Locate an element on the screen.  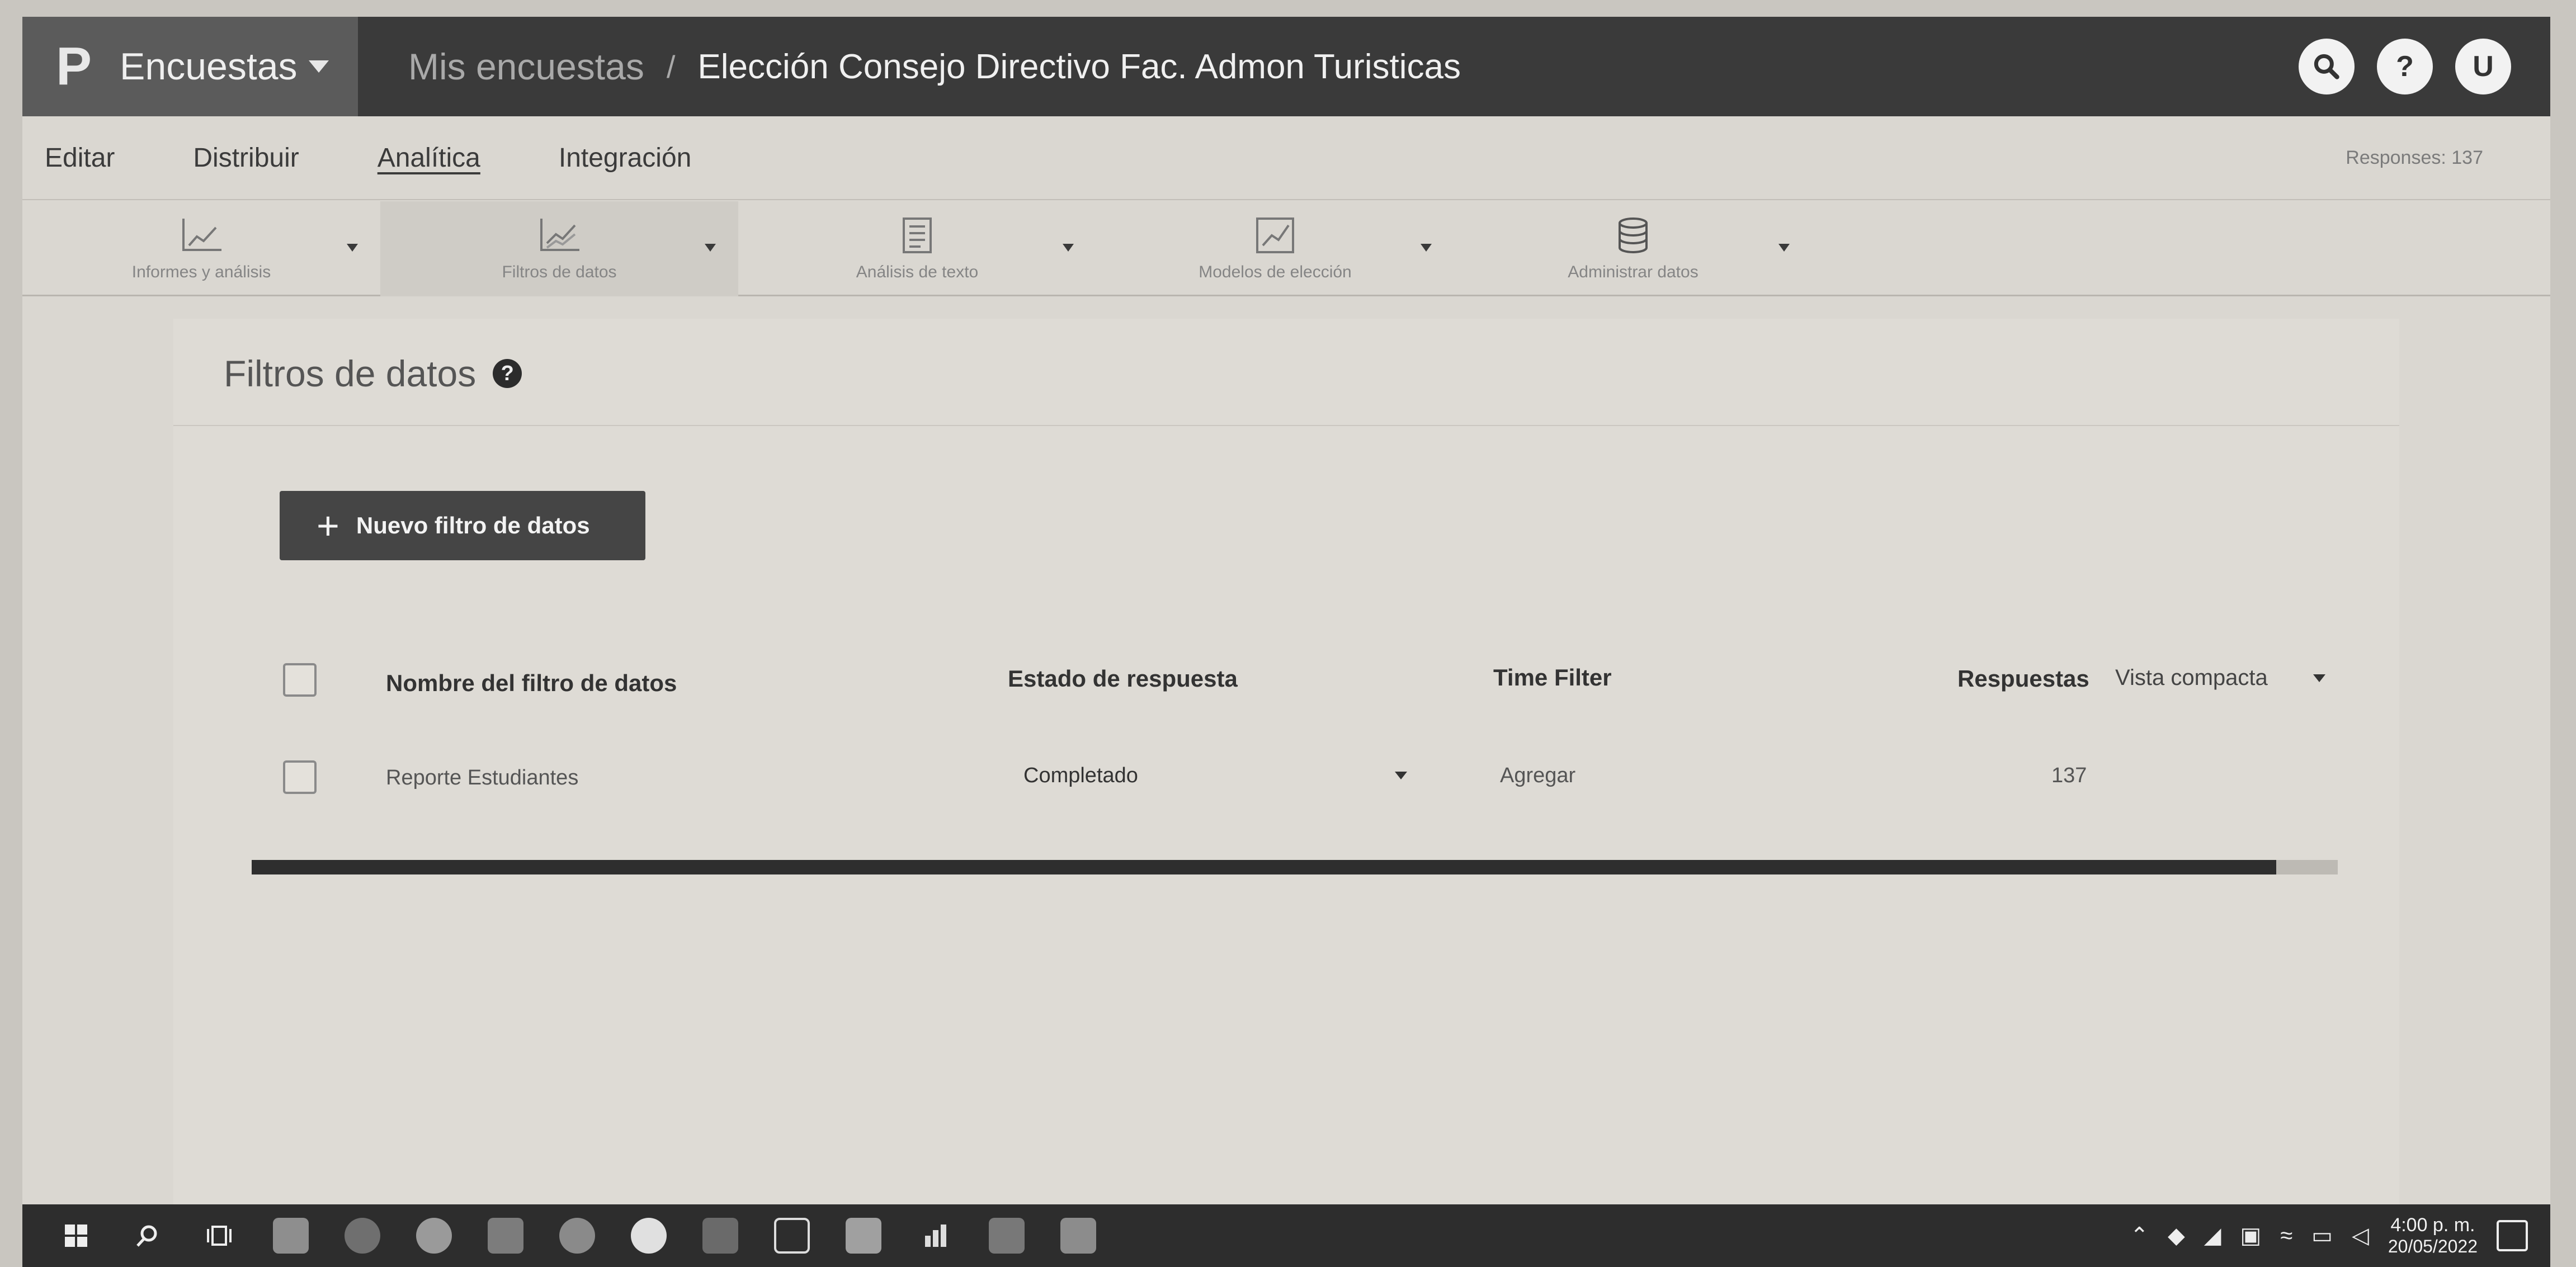
menu-integration: Integración is located at coordinates (625, 158).